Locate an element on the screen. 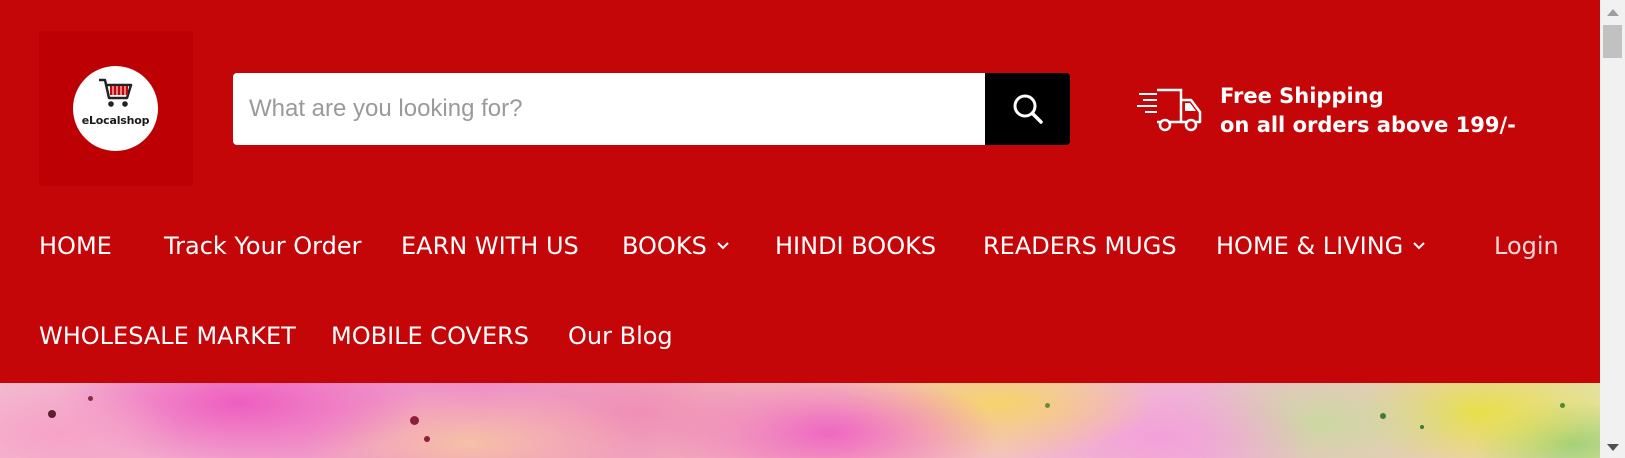  shipping-subtitle: on all orders above 199/- is located at coordinates (1368, 125).